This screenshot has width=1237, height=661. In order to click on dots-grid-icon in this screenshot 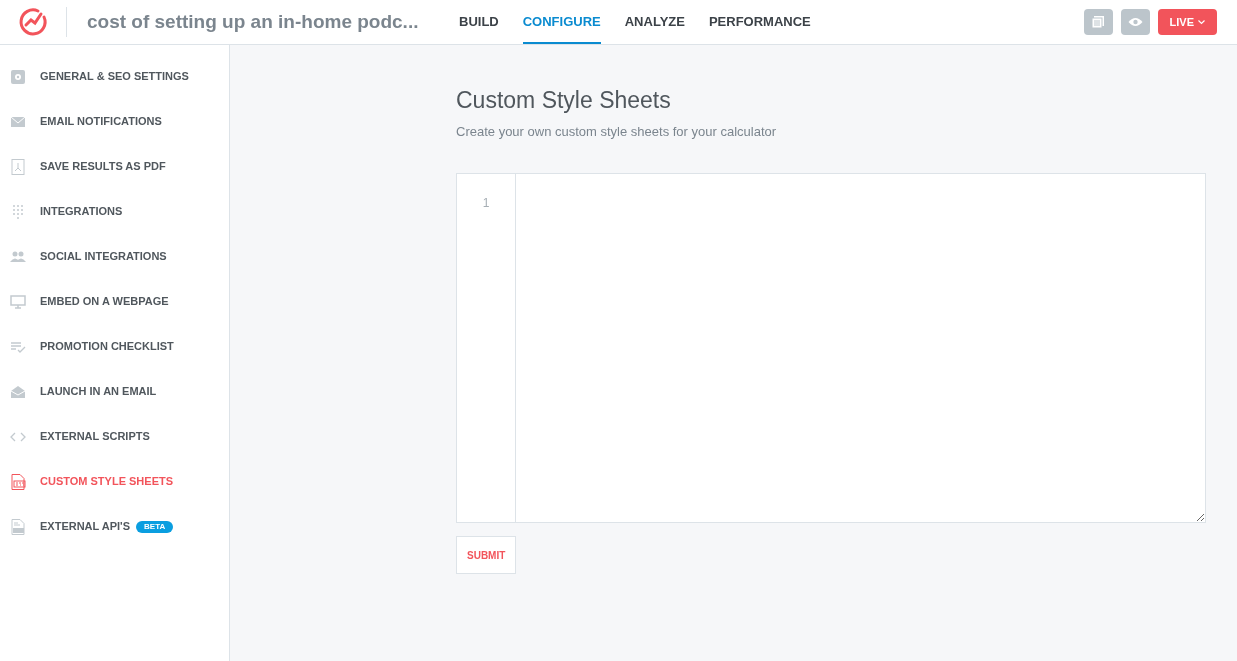, I will do `click(18, 211)`.